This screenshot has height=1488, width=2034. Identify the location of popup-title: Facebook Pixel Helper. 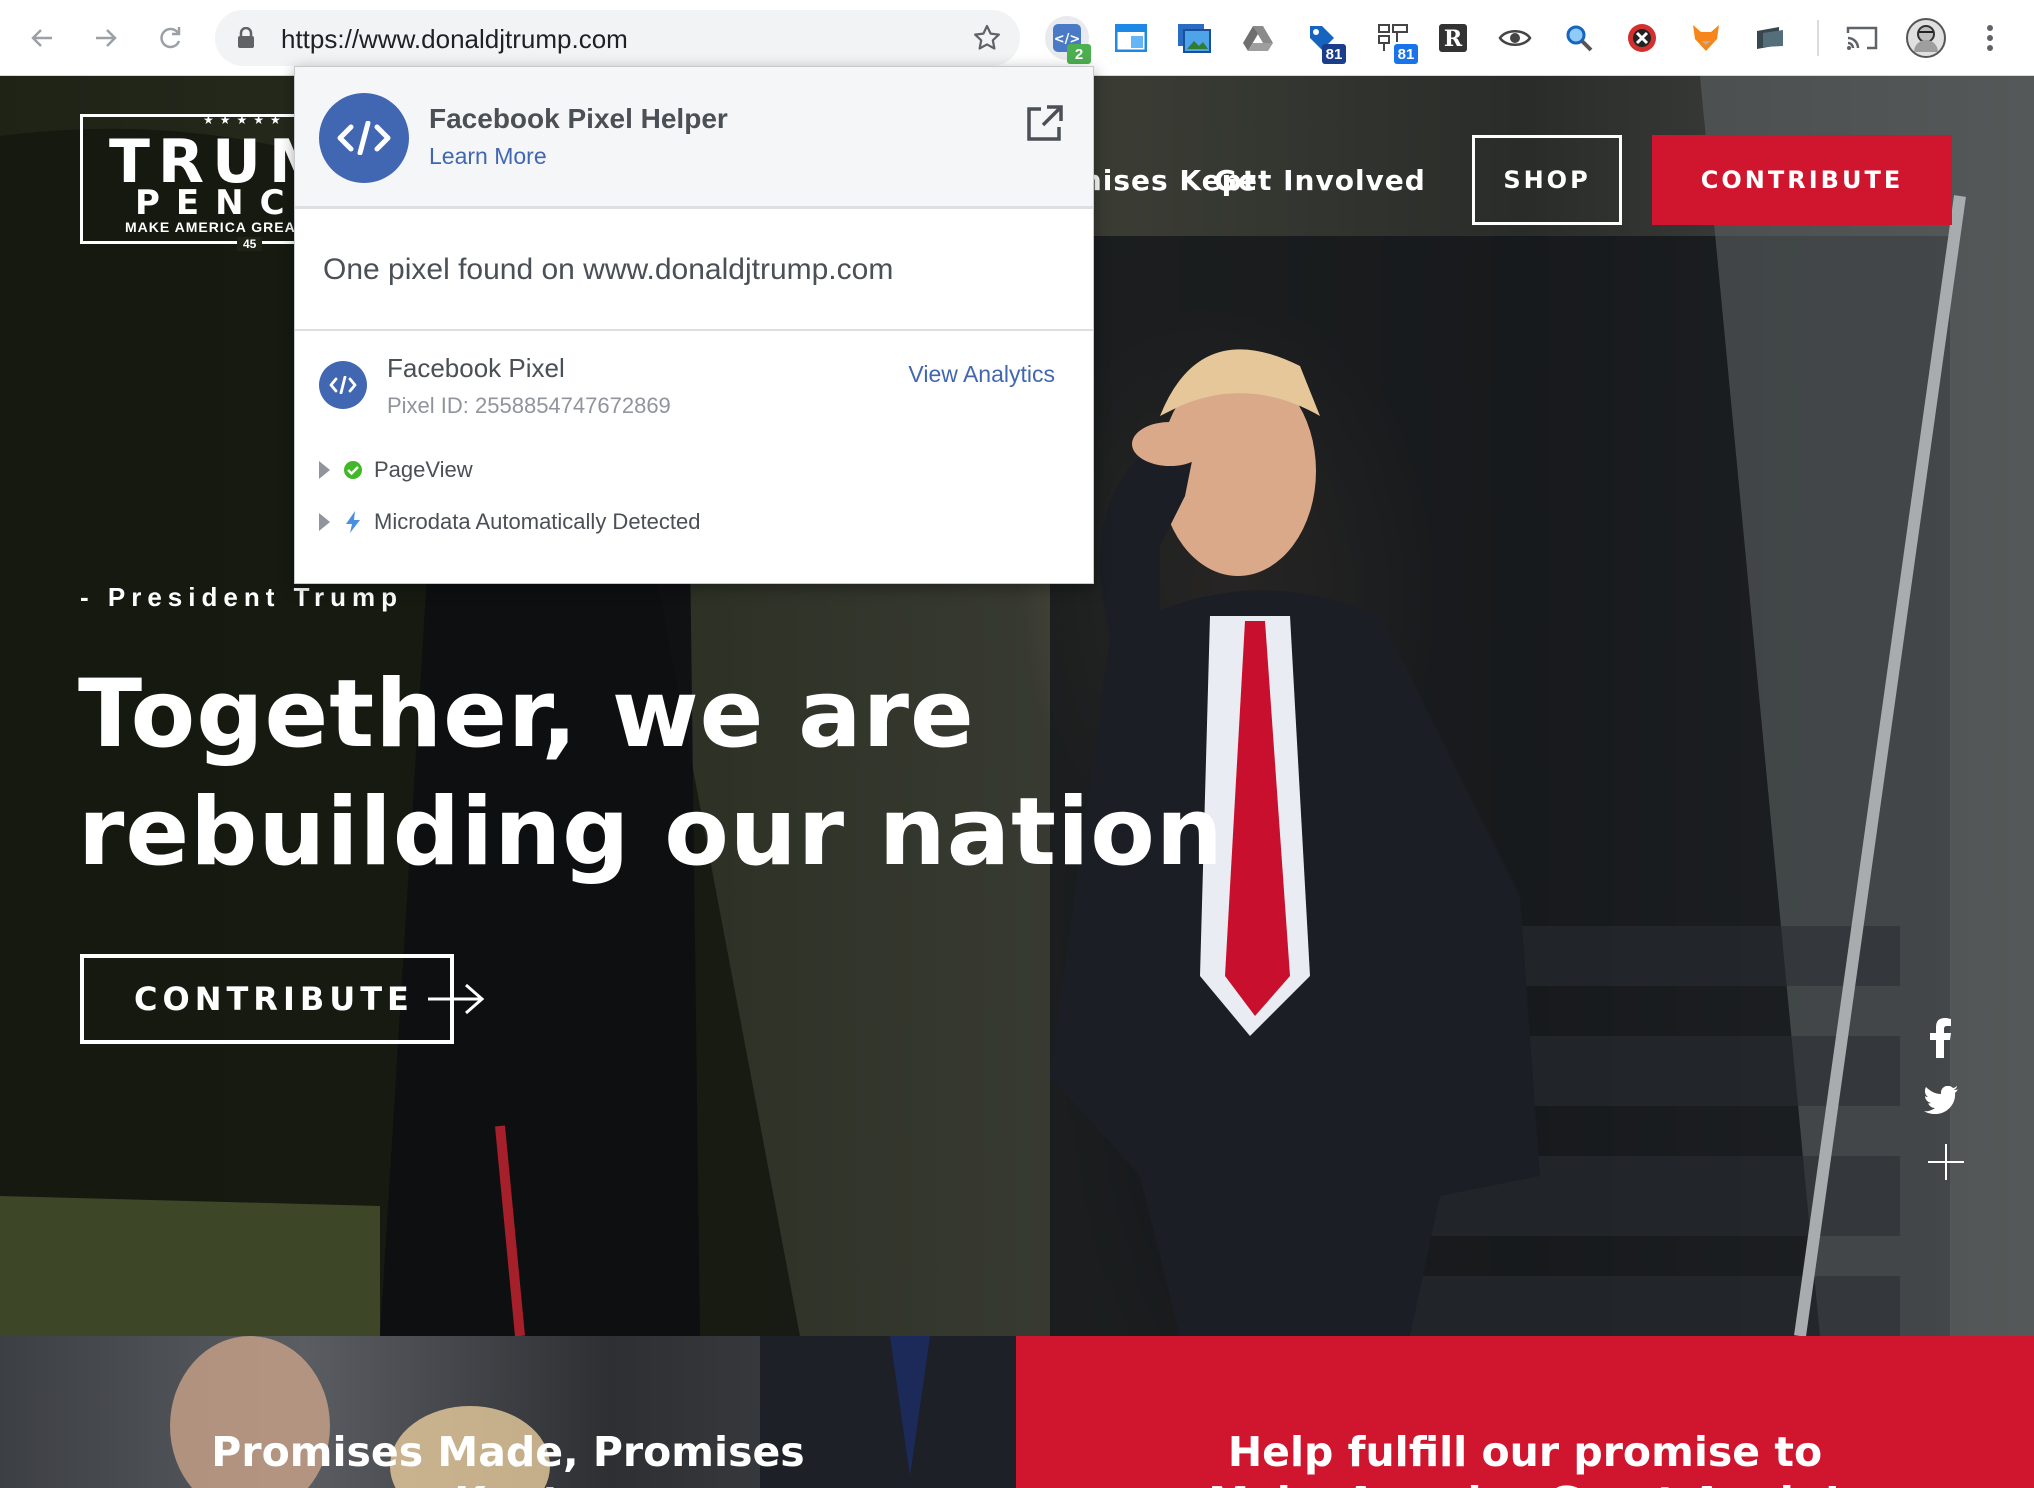
(578, 118).